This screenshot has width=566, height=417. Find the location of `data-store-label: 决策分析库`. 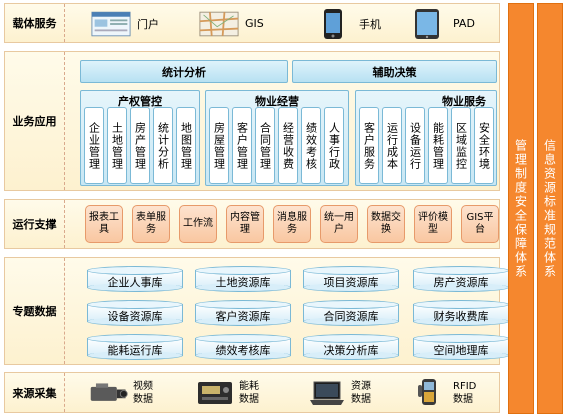

data-store-label: 决策分析库 is located at coordinates (351, 350).